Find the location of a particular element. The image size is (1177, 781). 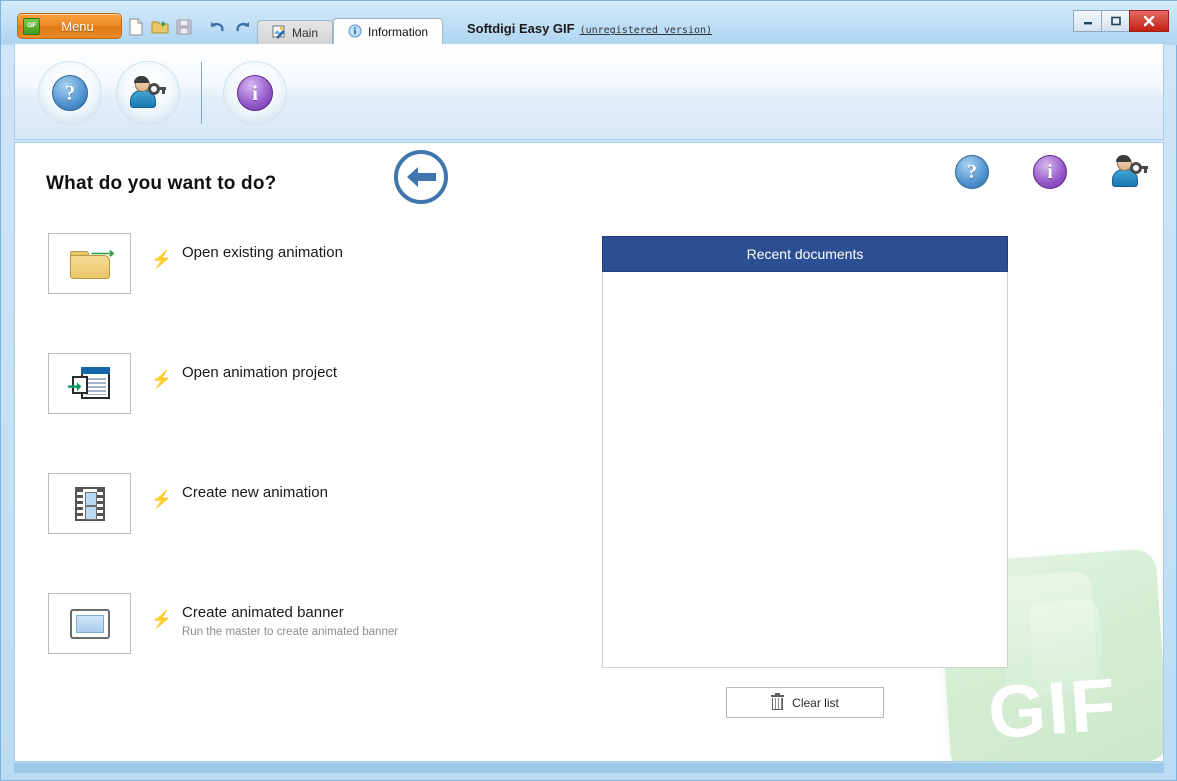

ribbon-help-button: ? is located at coordinates (70, 93).